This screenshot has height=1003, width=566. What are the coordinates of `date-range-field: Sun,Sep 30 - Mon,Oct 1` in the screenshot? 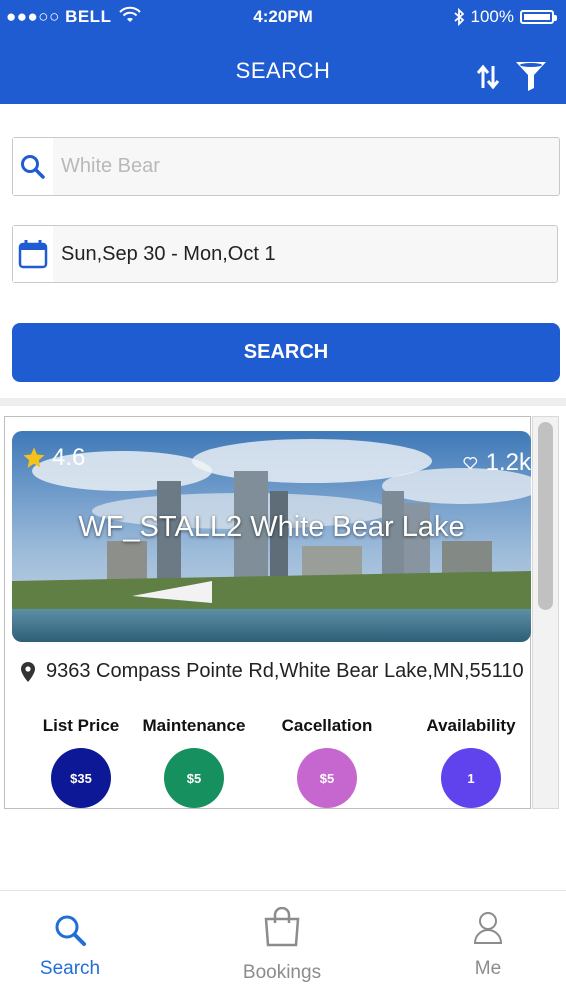 It's located at (285, 254).